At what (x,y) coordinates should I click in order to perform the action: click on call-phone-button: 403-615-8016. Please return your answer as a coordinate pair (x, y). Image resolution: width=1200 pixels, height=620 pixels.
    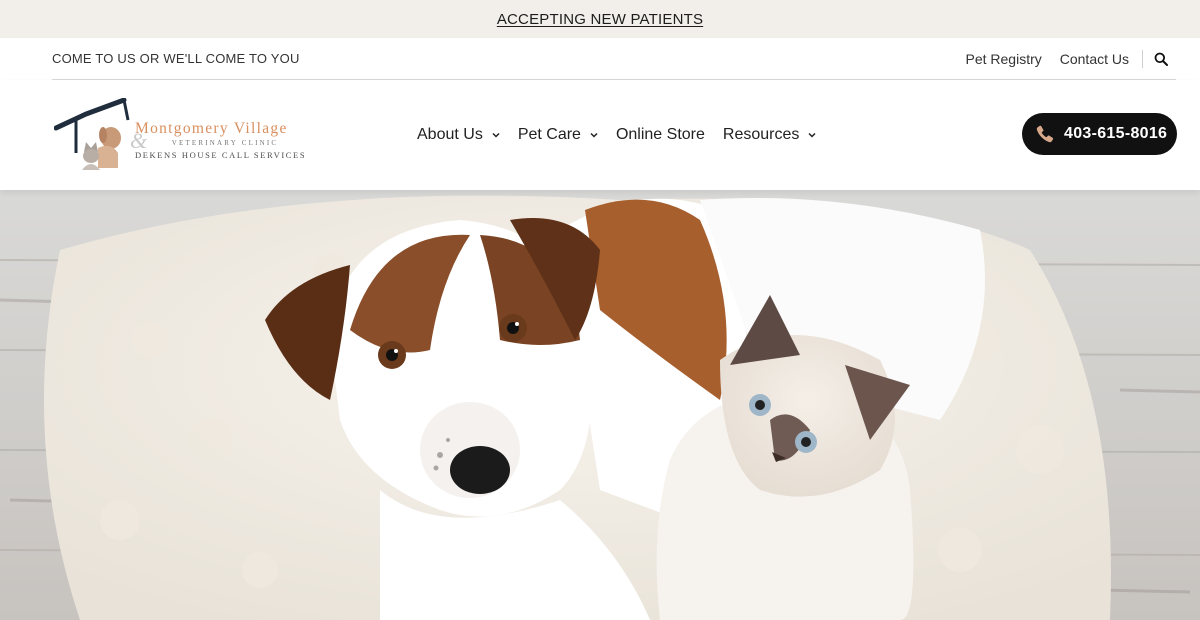
    Looking at the image, I should click on (1099, 134).